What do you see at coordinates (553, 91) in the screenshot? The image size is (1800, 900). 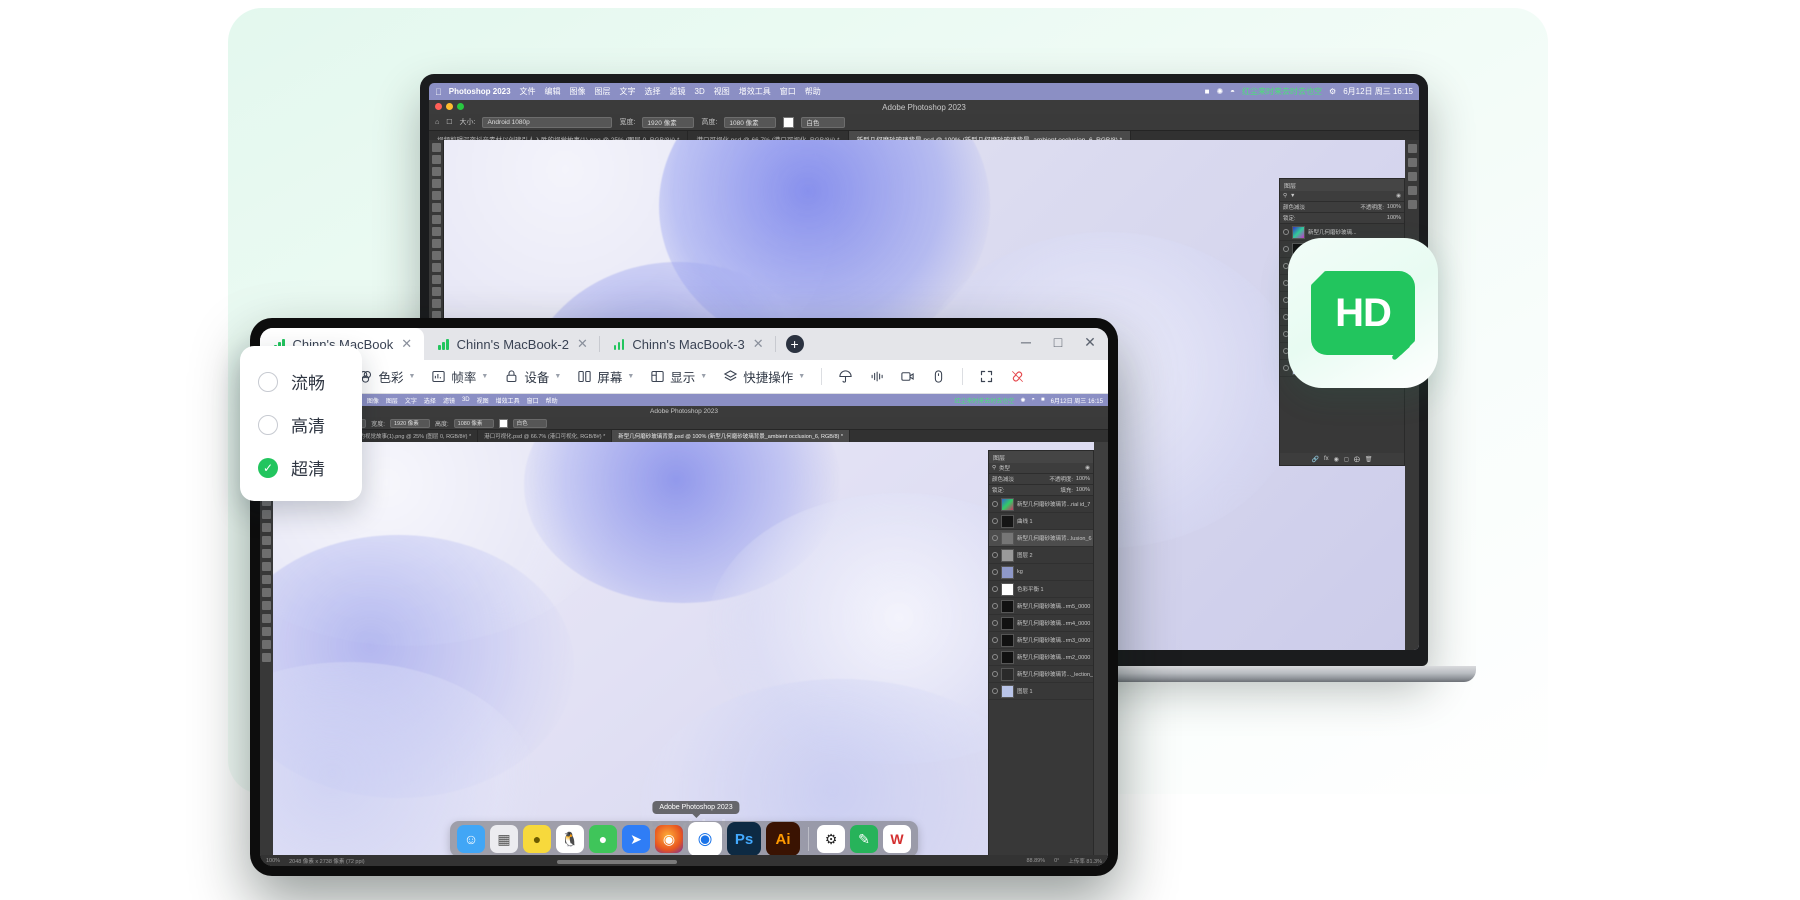 I see `laptop-menu-edit: 编辑` at bounding box center [553, 91].